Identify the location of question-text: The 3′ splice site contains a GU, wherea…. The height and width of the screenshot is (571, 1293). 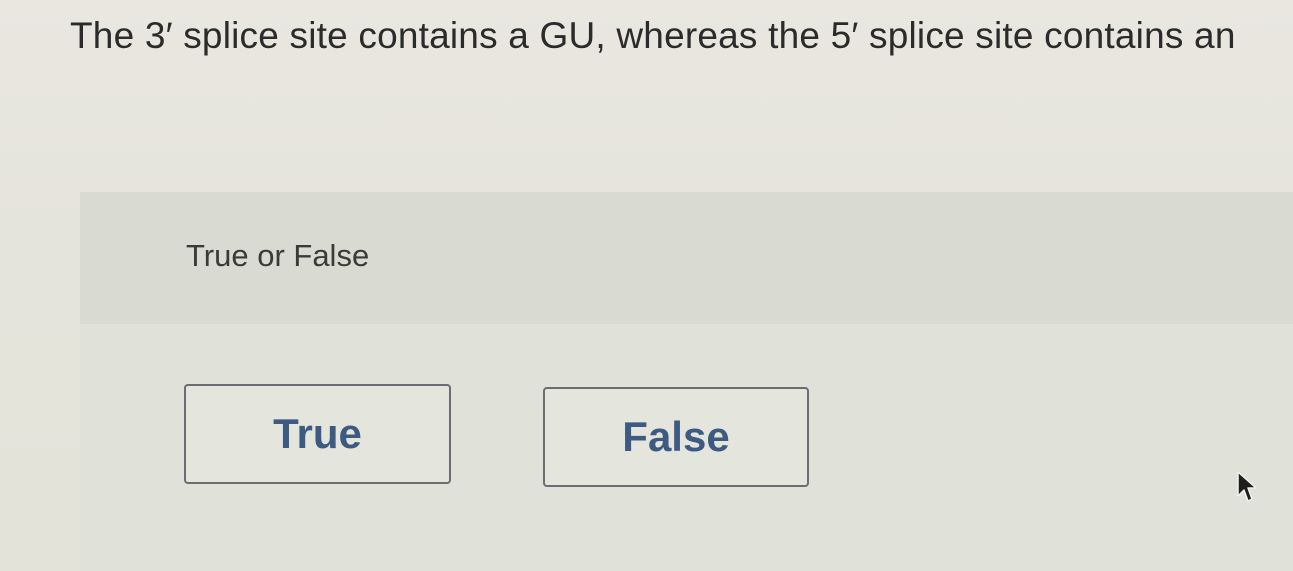
(653, 35).